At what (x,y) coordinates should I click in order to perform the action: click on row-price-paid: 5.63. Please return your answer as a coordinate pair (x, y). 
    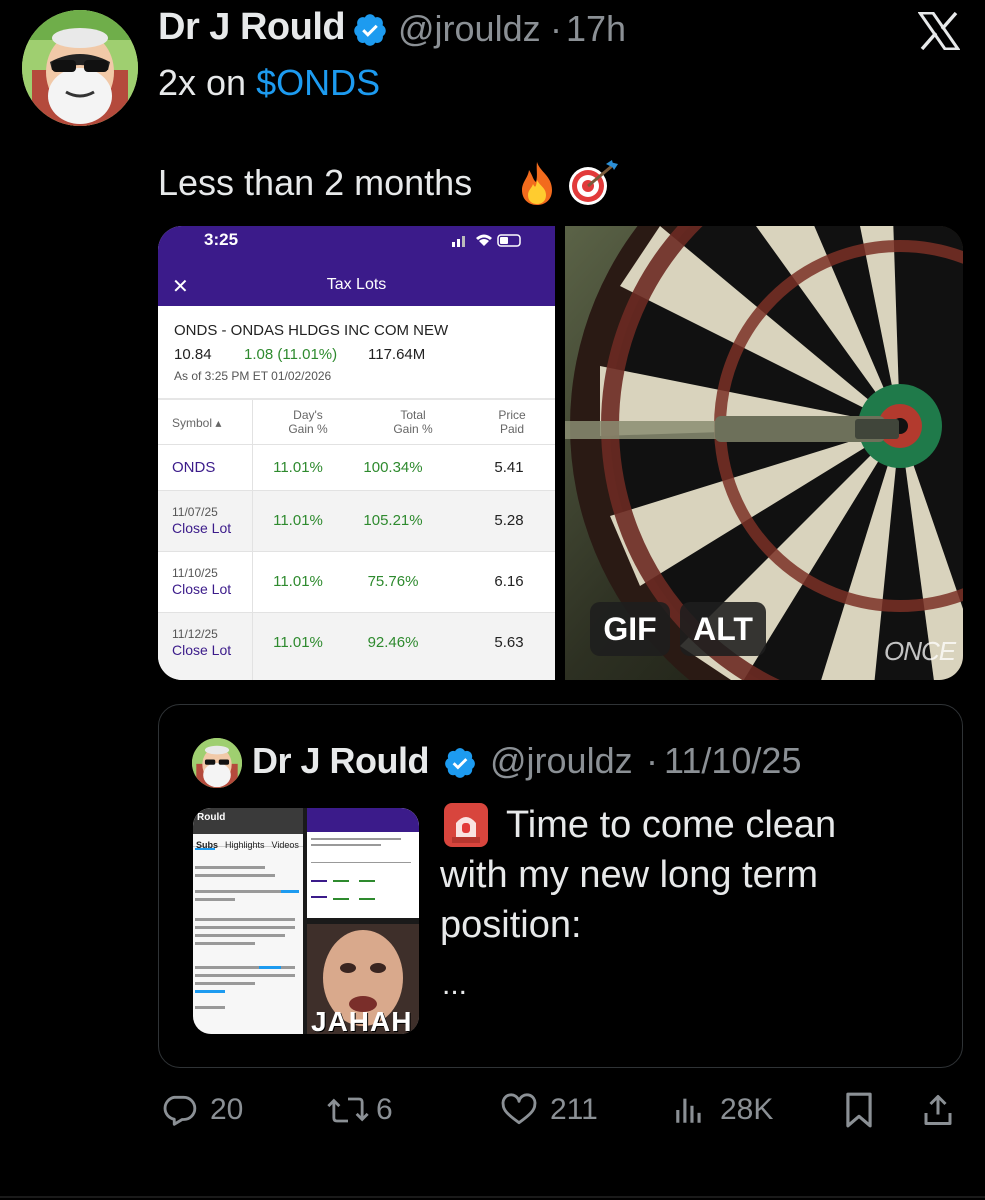
    Looking at the image, I should click on (509, 642).